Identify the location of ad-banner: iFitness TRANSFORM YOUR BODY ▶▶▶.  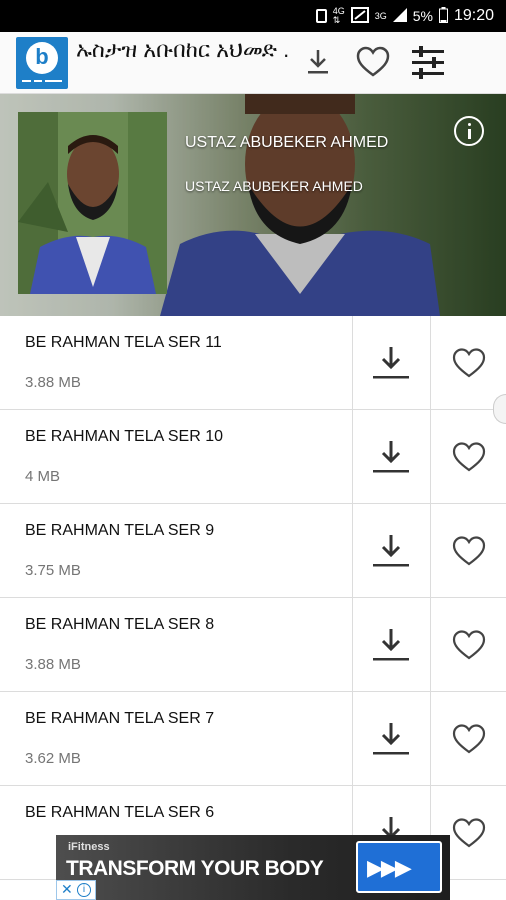
(253, 867).